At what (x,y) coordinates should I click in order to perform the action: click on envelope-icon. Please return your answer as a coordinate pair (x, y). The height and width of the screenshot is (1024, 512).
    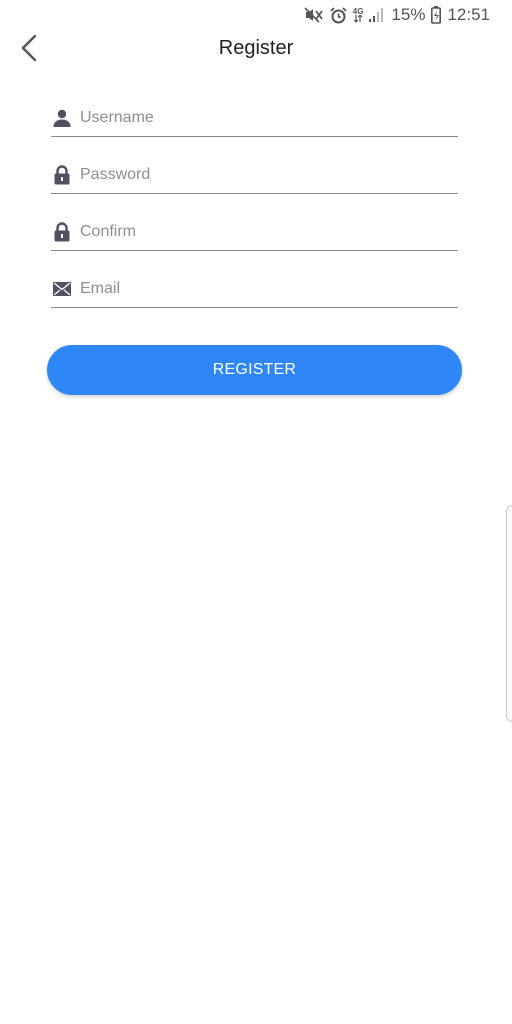
    Looking at the image, I should click on (62, 289).